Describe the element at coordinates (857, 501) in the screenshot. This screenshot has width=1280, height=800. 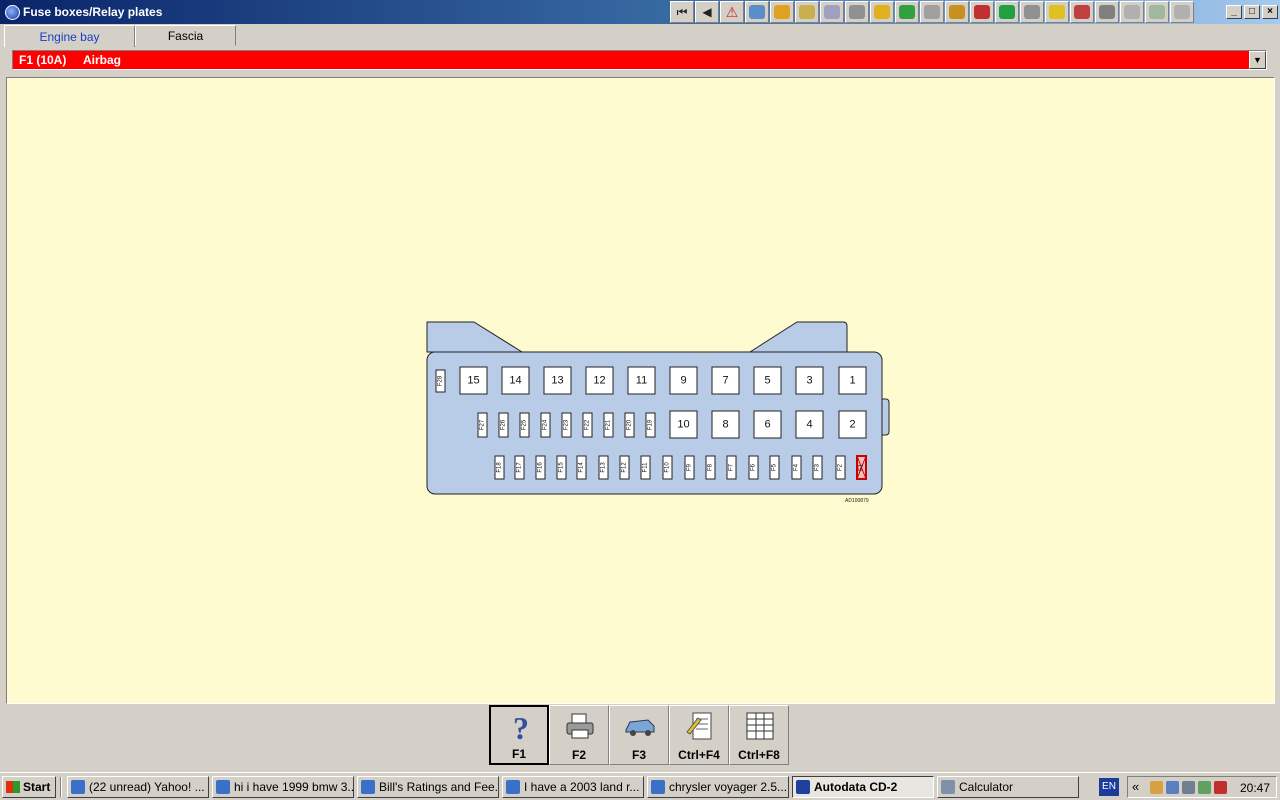
I see `diagram-reference: AD100879` at that location.